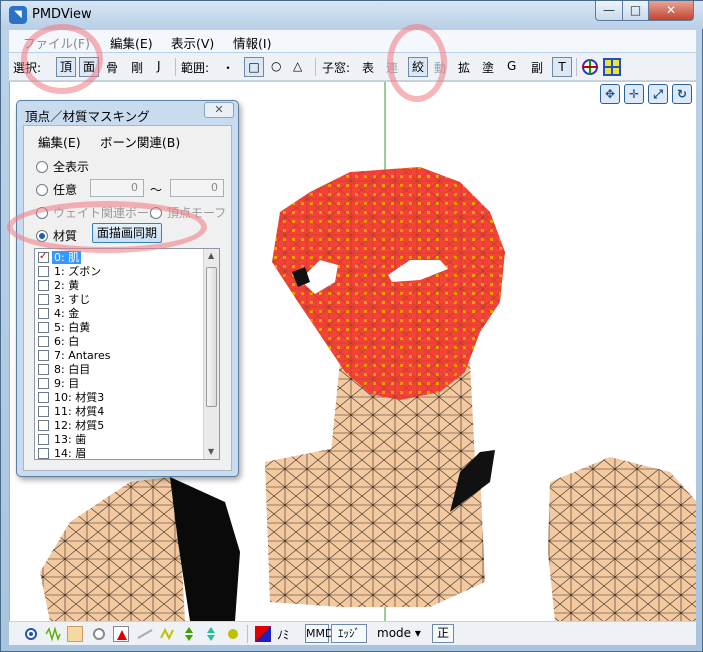  I want to click on material-label: 2: 黄, so click(67, 285).